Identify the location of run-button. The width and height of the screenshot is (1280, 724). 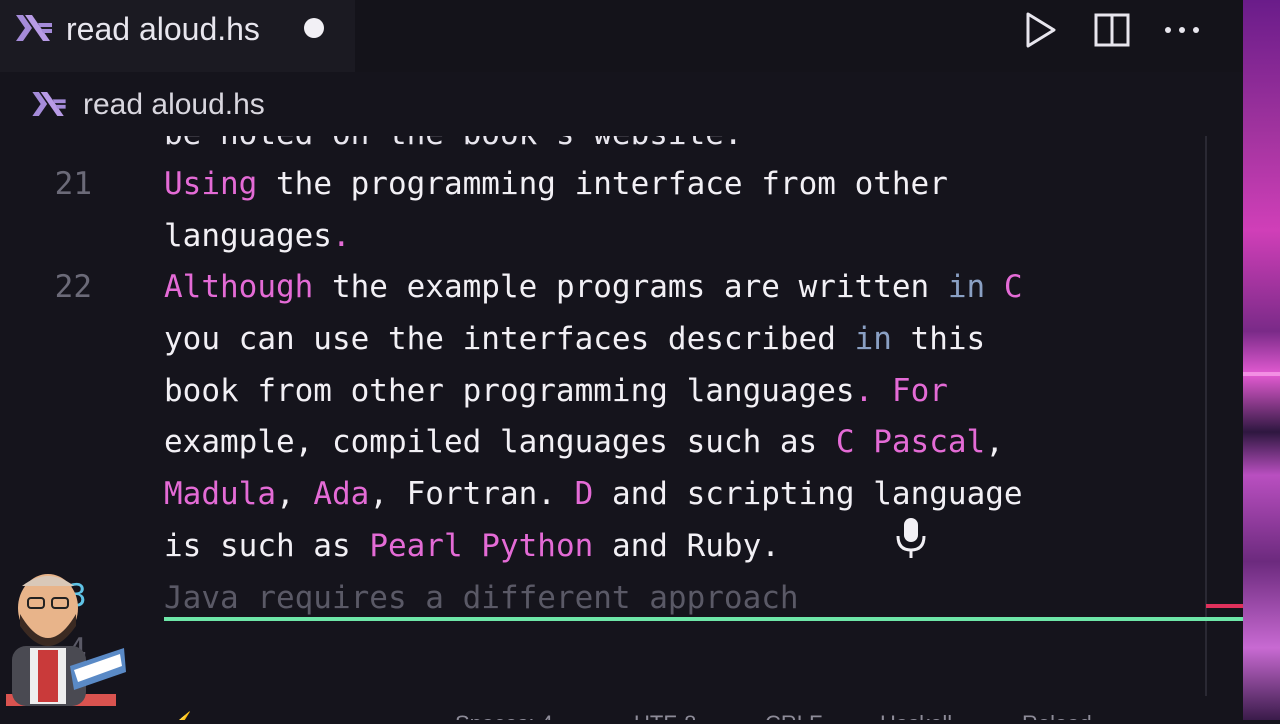
(1040, 30).